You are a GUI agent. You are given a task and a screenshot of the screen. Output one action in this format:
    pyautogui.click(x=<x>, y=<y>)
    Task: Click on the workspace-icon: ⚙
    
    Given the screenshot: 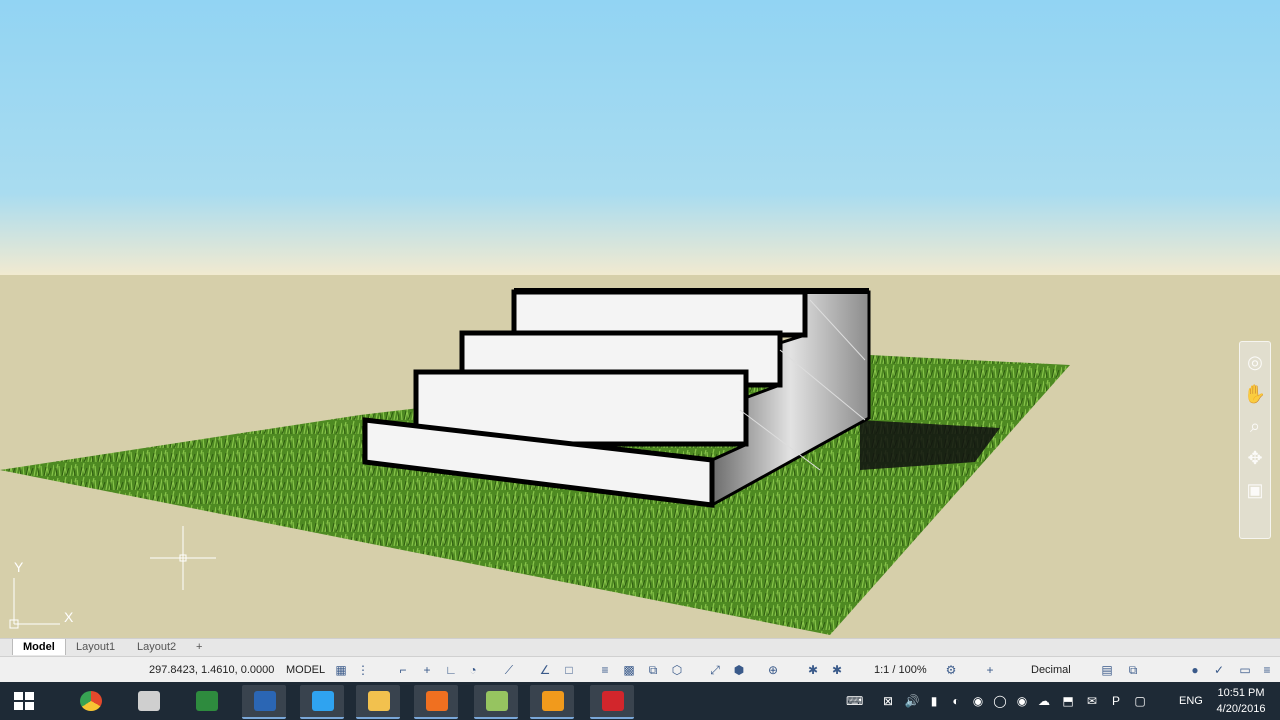 What is the action you would take?
    pyautogui.click(x=951, y=670)
    